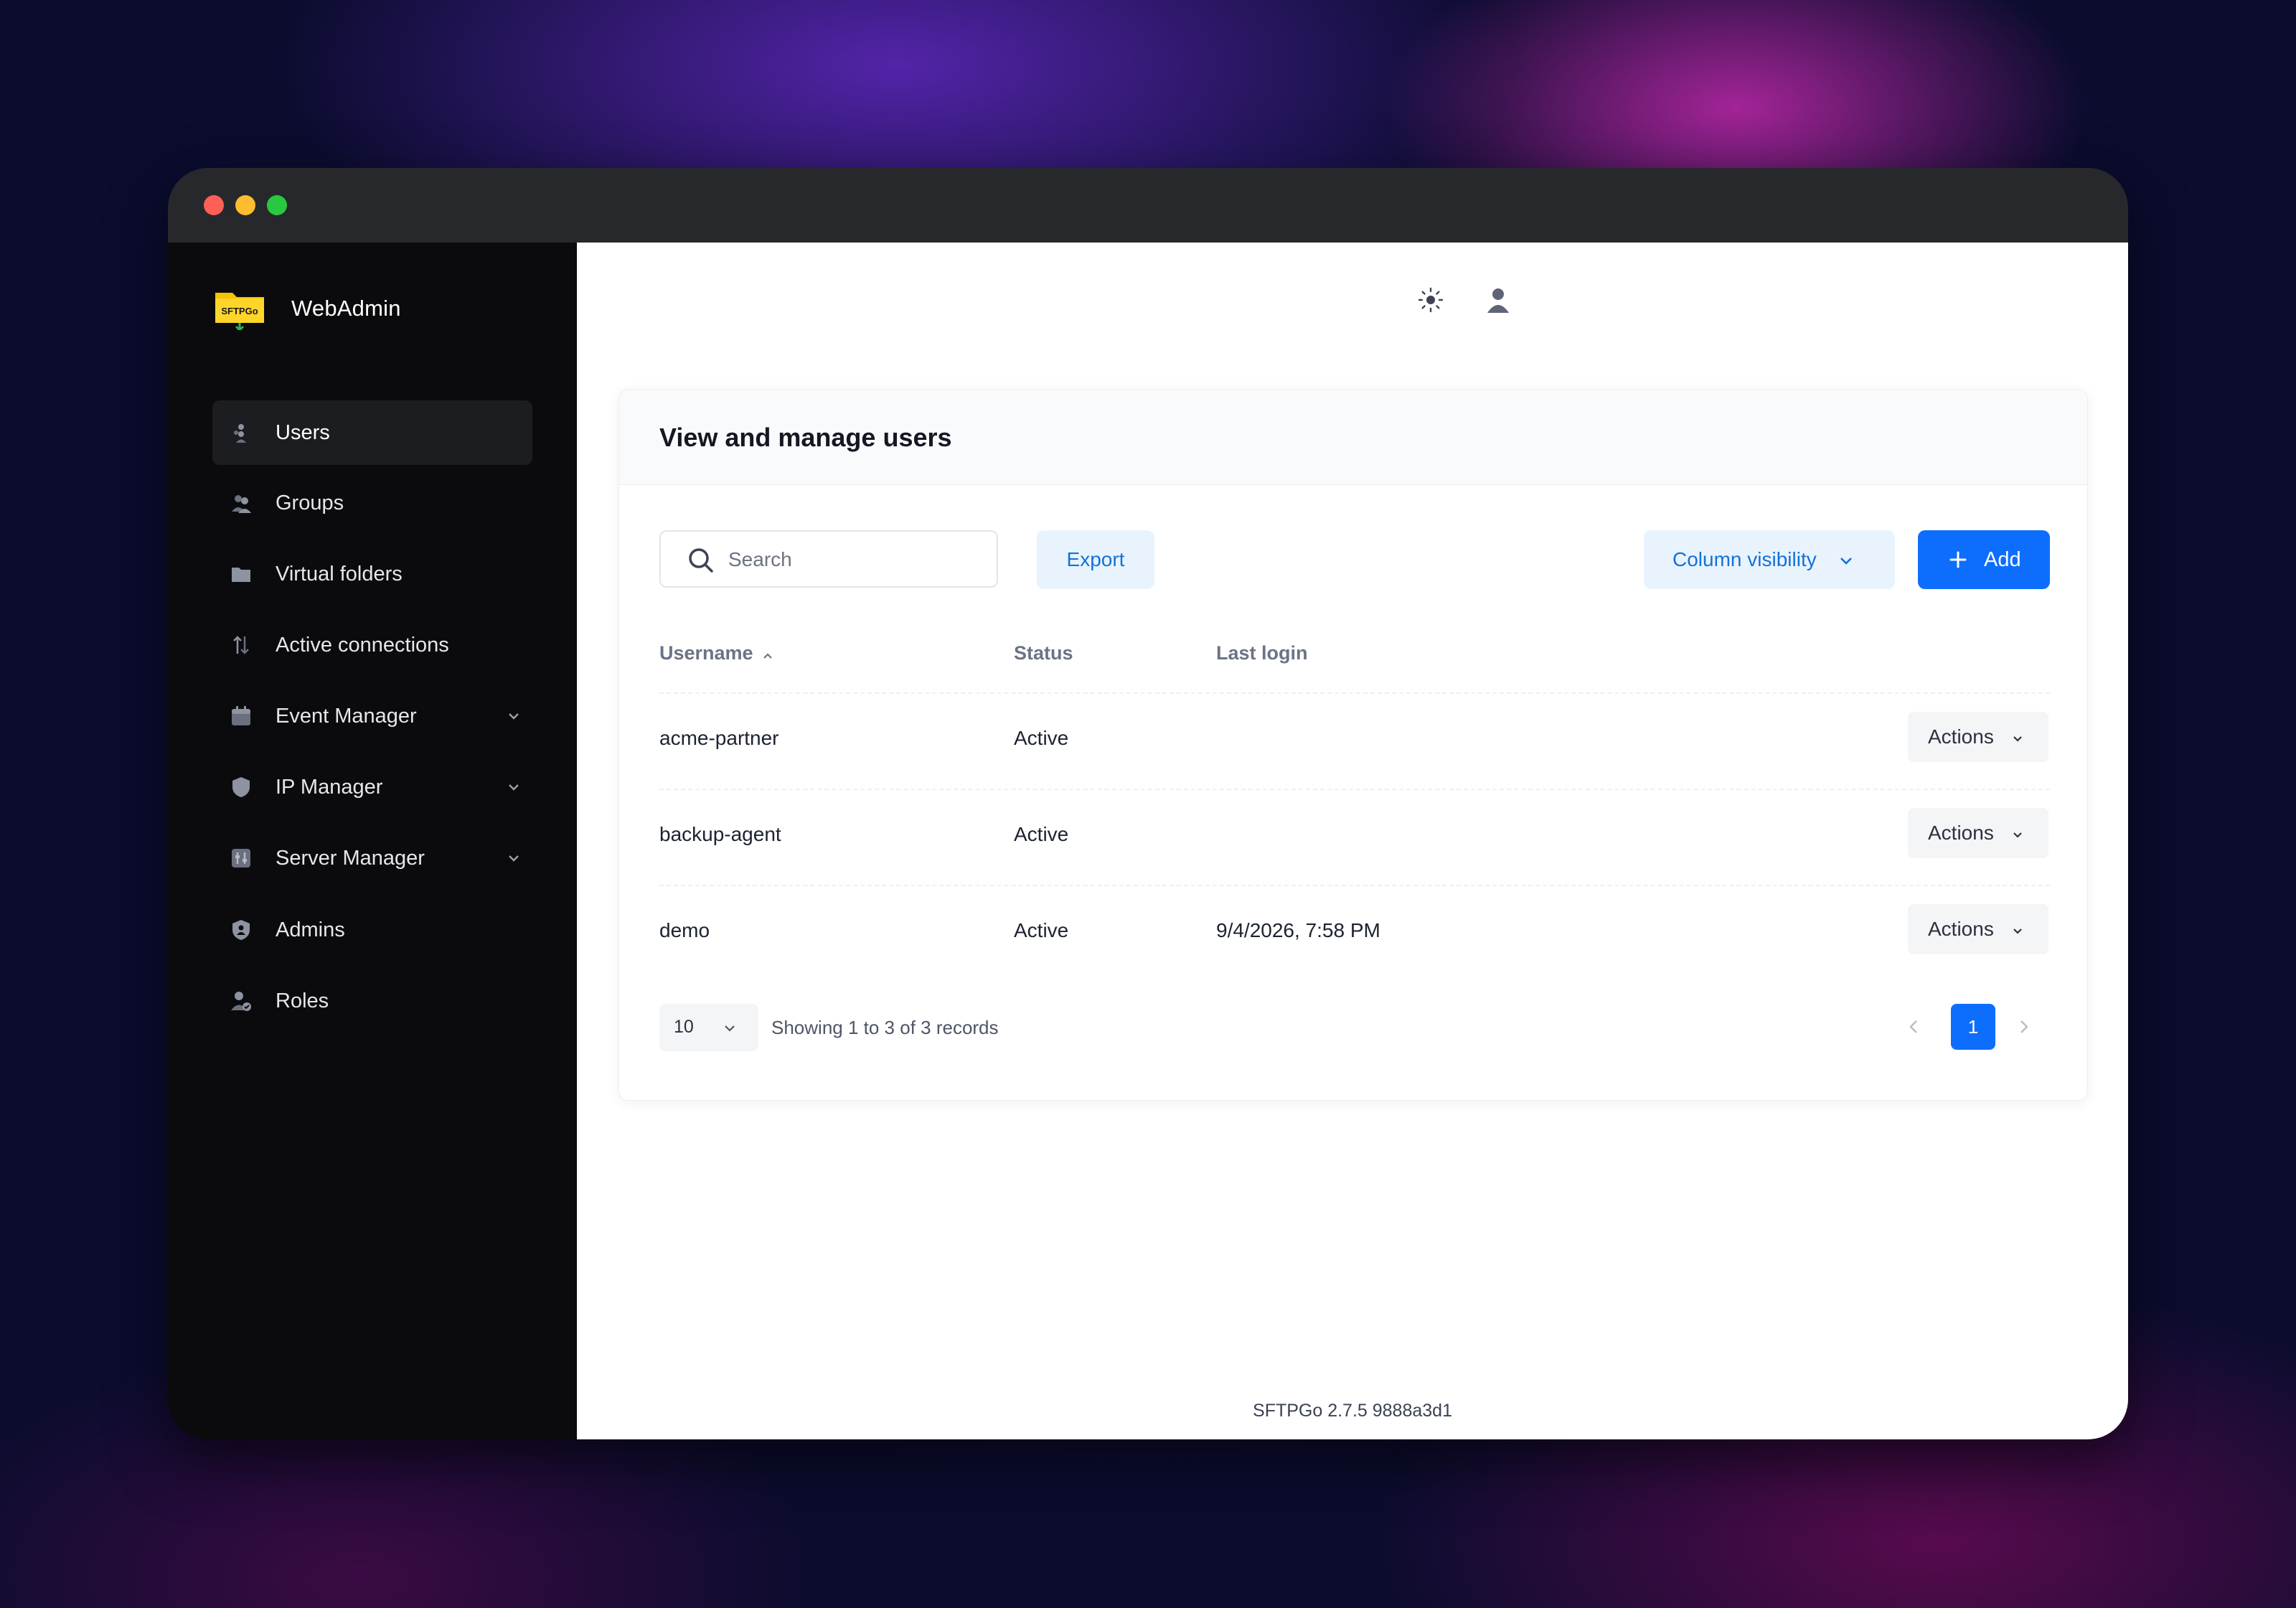  Describe the element at coordinates (2024, 1027) in the screenshot. I see `chevron-right-icon` at that location.